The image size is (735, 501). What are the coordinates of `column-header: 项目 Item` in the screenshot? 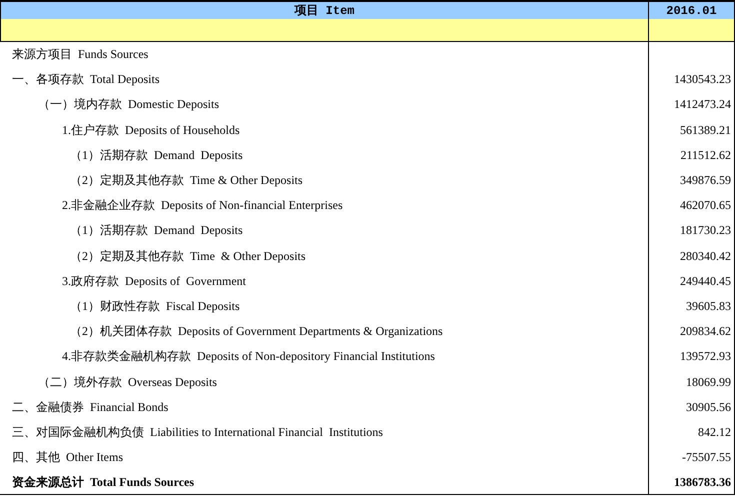 It's located at (324, 10).